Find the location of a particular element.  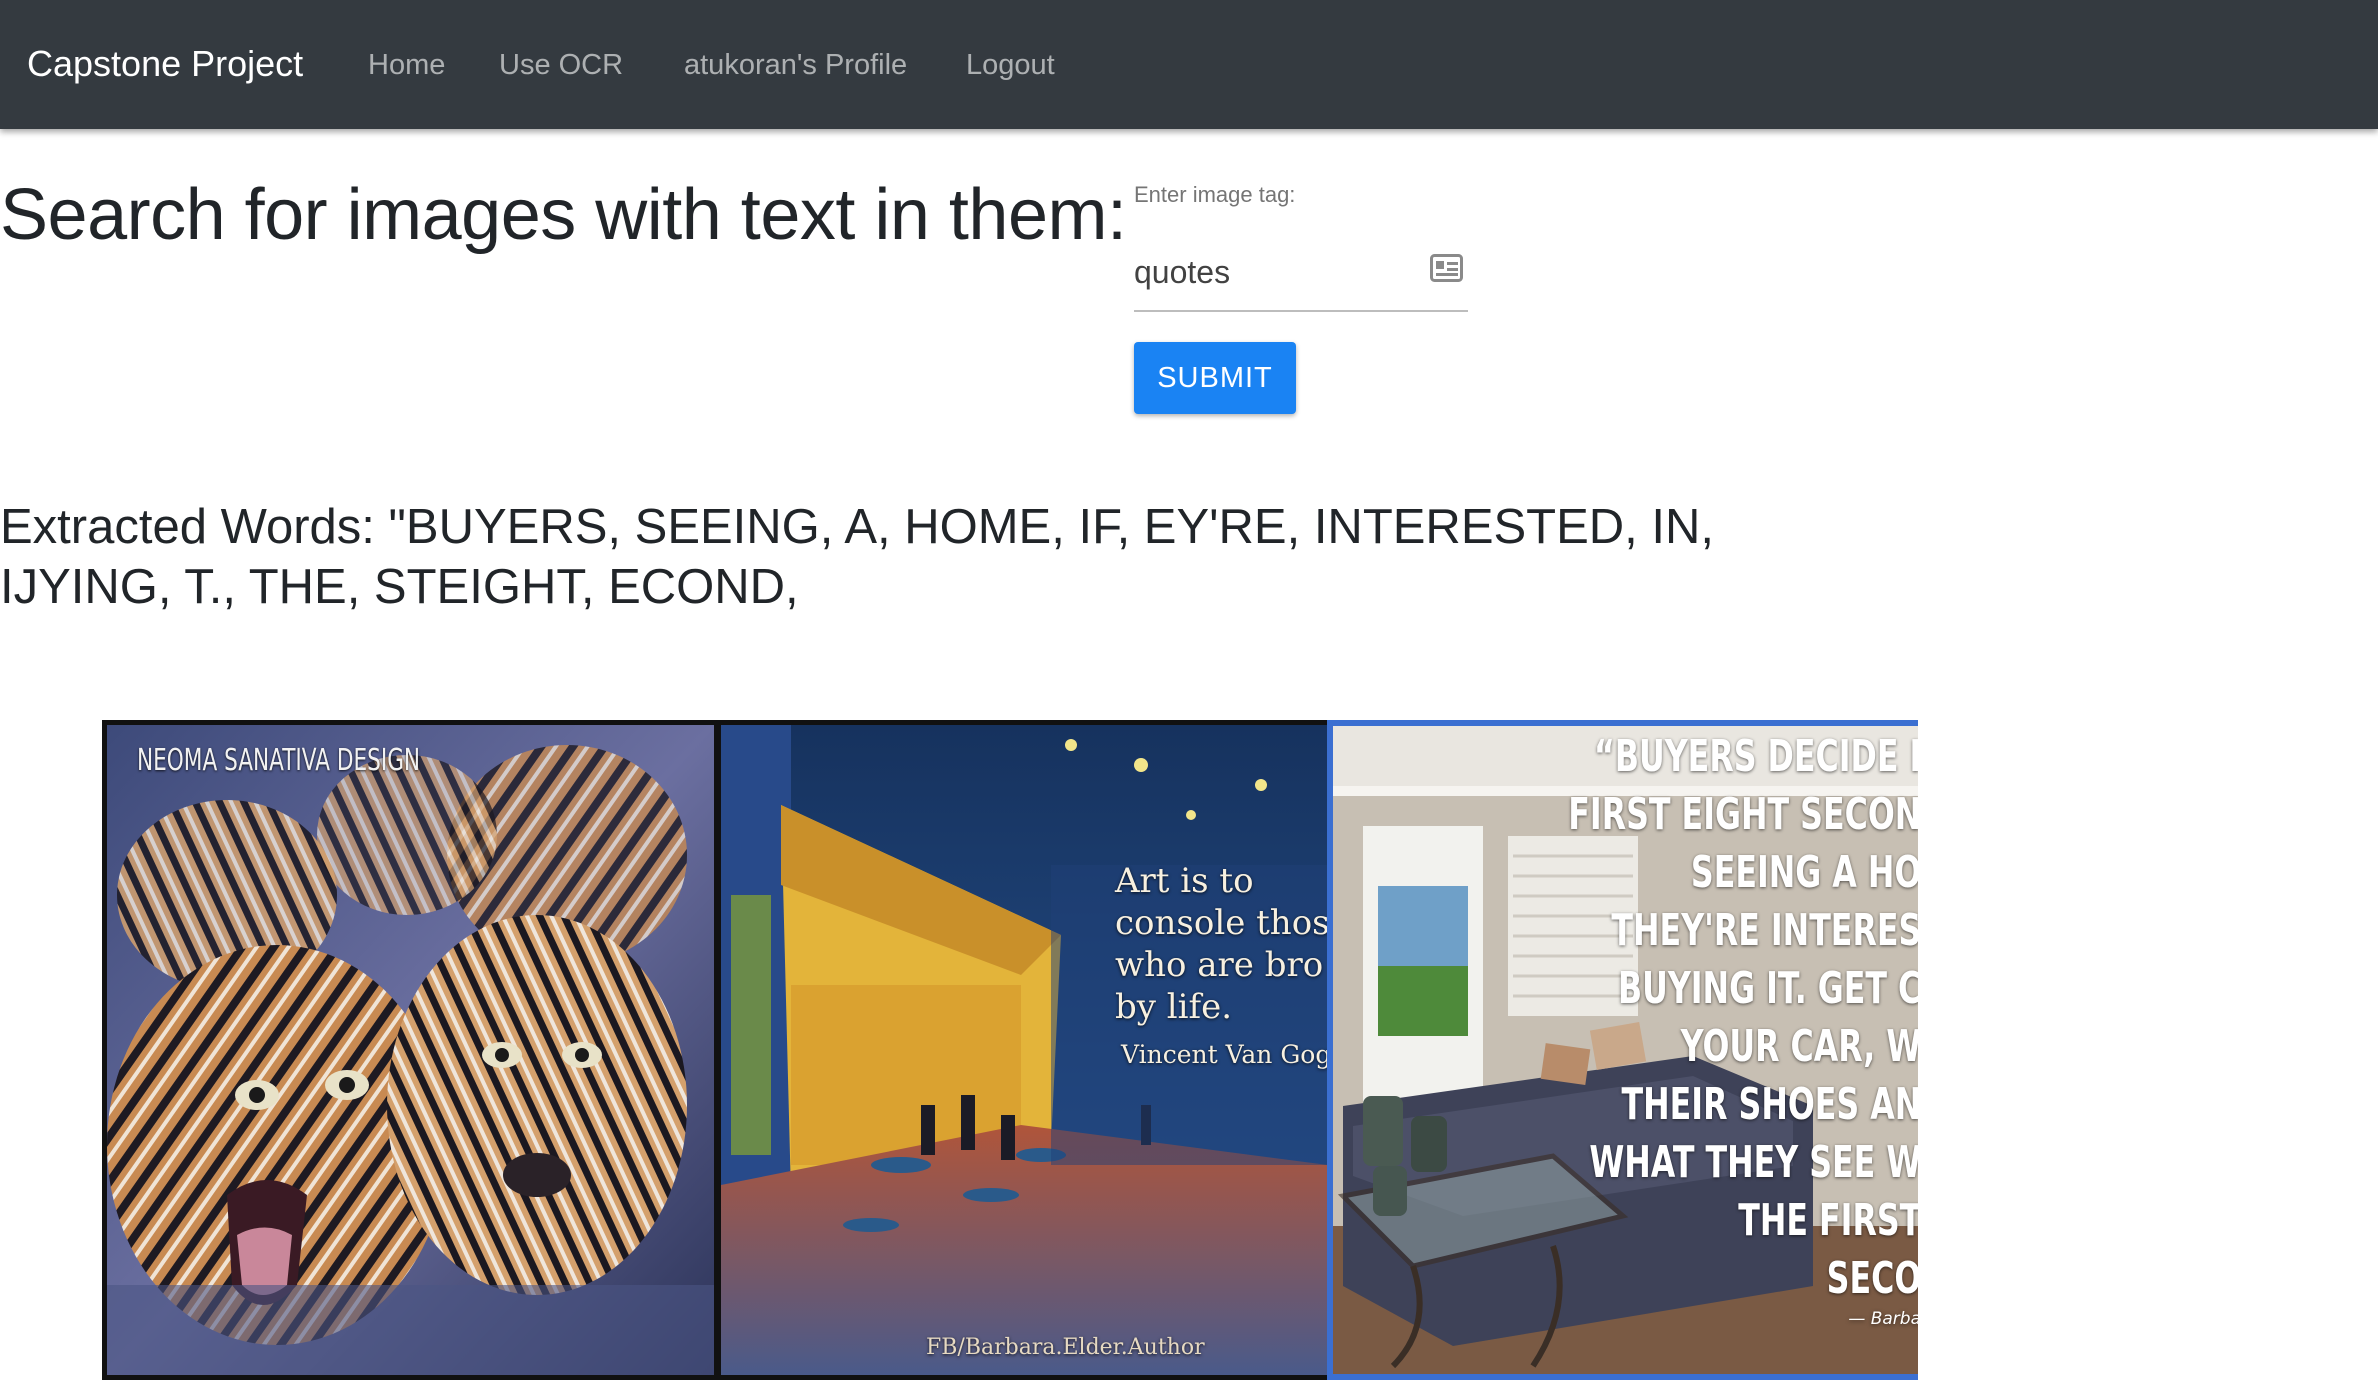

quote-line: THE FIRST is located at coordinates (1827, 1220).